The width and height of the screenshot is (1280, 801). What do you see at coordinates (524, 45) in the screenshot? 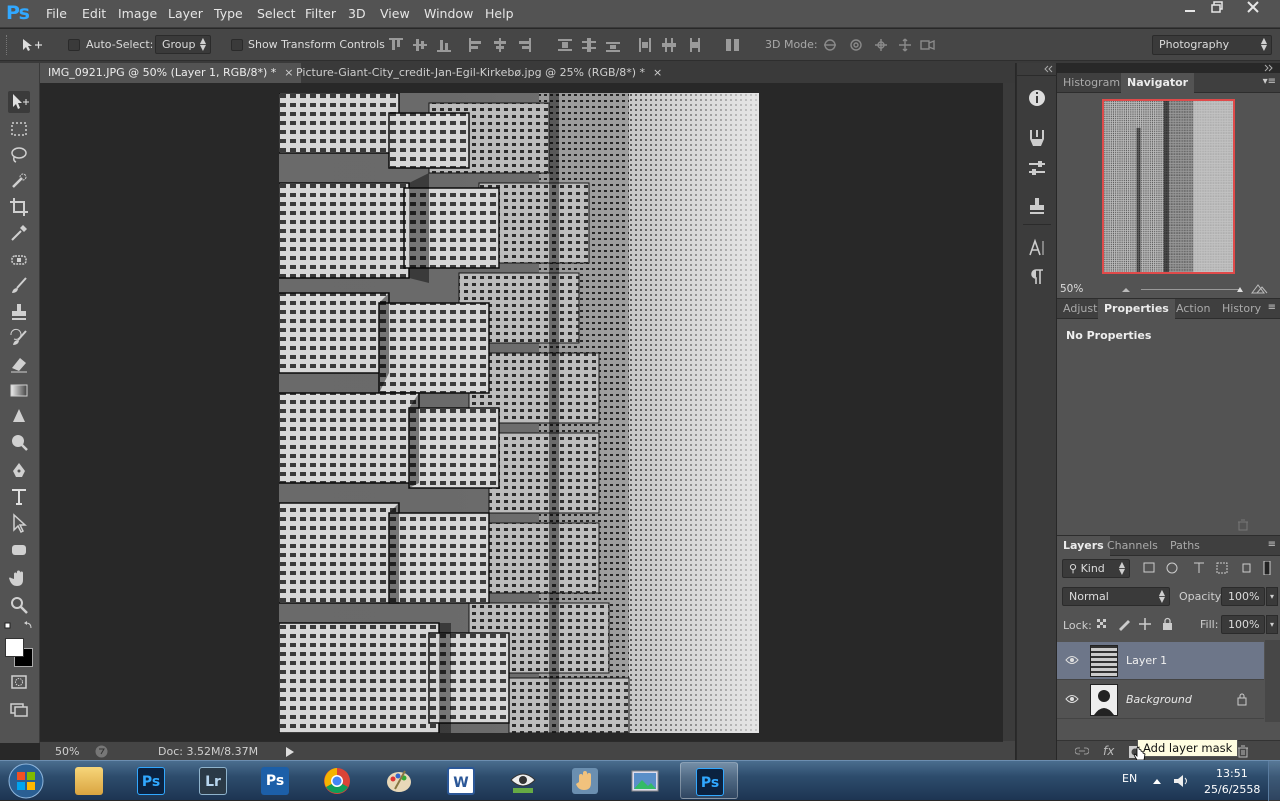
I see `align-right-icon` at bounding box center [524, 45].